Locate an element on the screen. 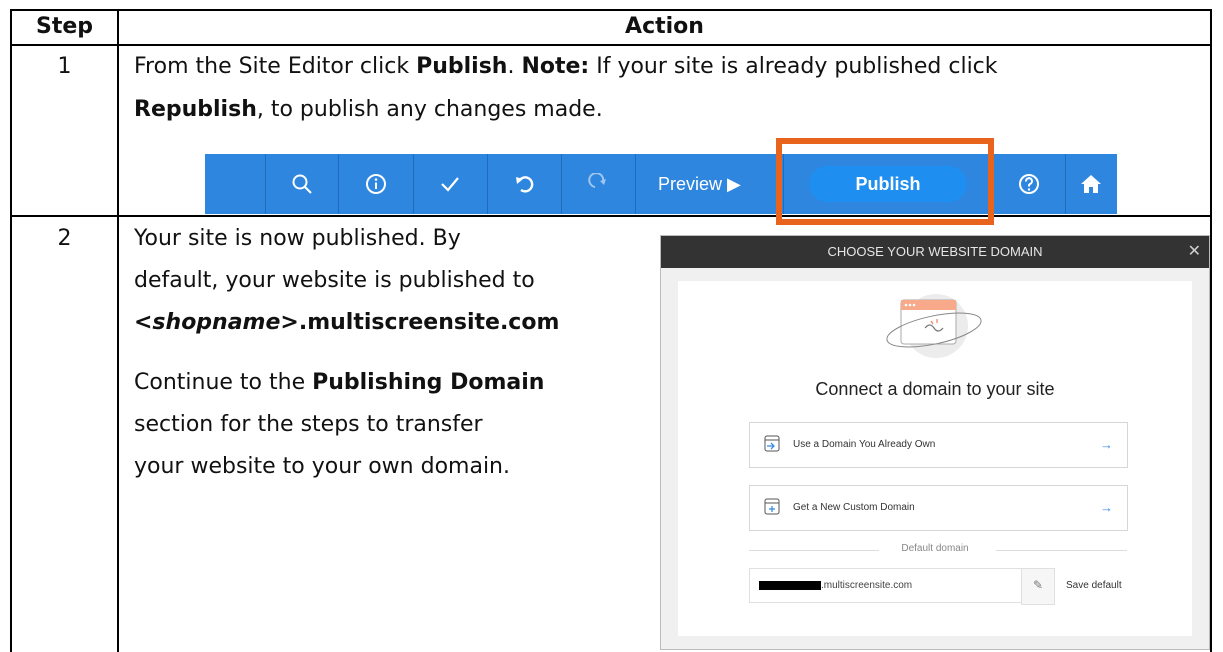 The width and height of the screenshot is (1223, 652). default-domain-field: .multiscreensite.com is located at coordinates (886, 585).